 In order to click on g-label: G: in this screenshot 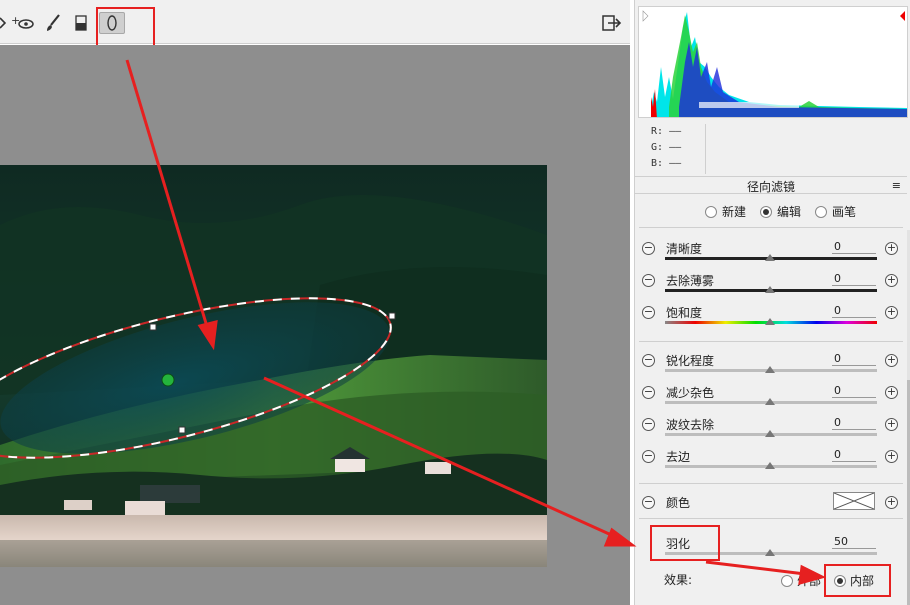, I will do `click(657, 147)`.